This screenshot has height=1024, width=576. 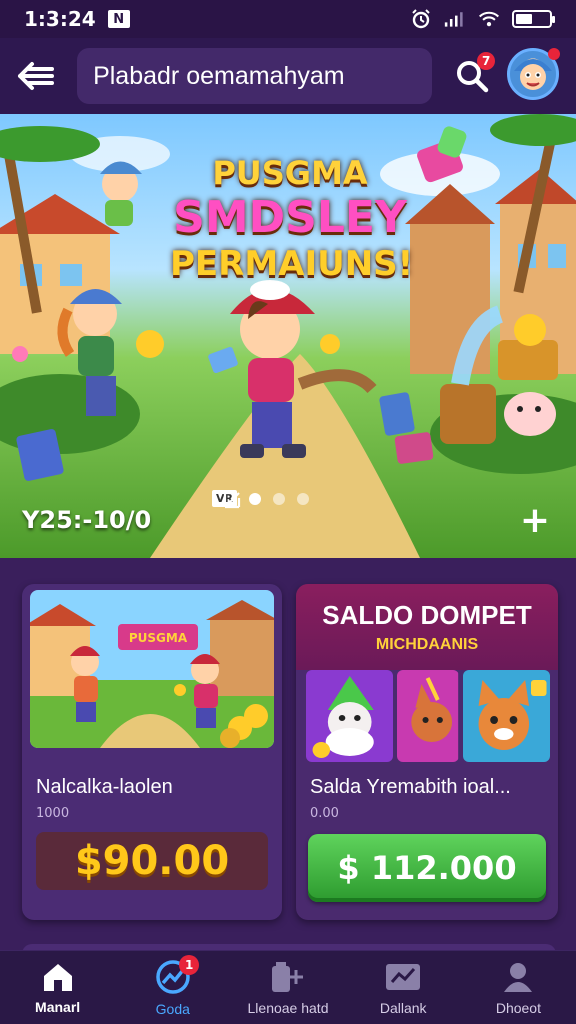 I want to click on character-image-cat, so click(x=506, y=716).